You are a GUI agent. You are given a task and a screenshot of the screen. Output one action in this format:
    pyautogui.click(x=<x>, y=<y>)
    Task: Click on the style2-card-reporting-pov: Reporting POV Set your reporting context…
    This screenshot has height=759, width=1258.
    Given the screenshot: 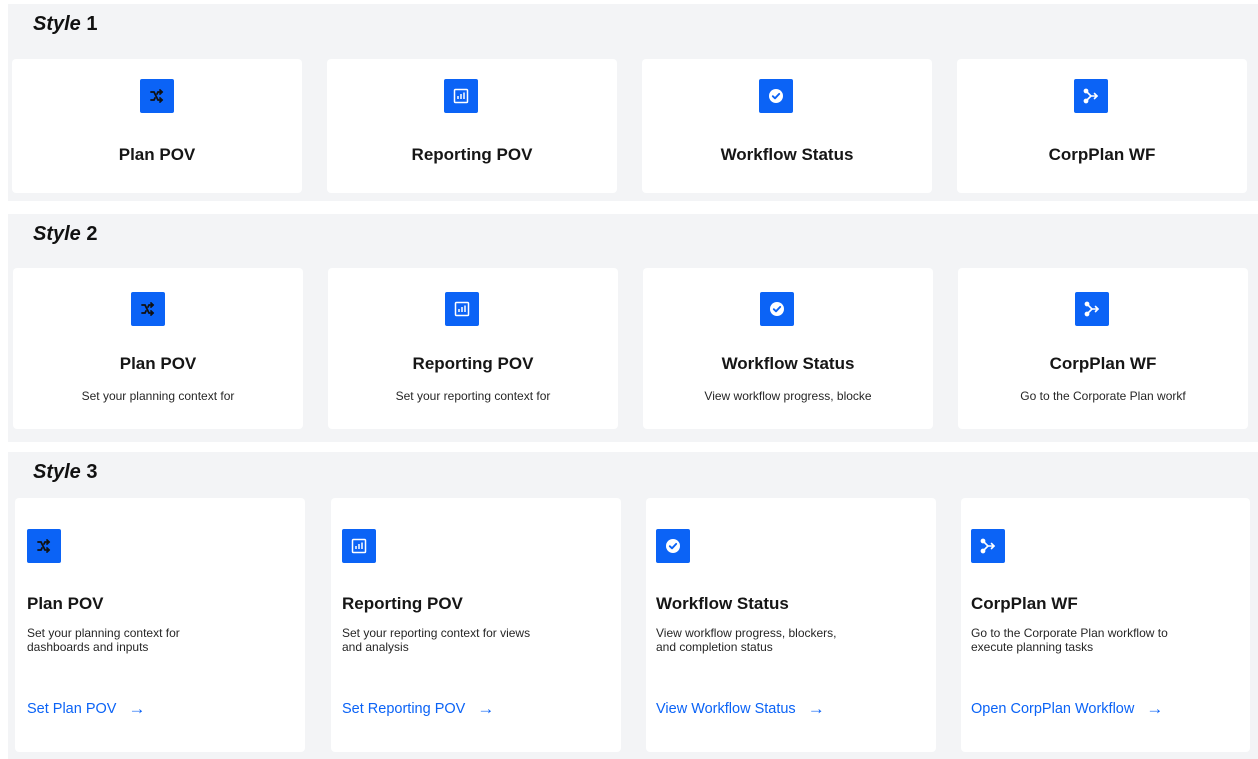 What is the action you would take?
    pyautogui.click(x=473, y=348)
    